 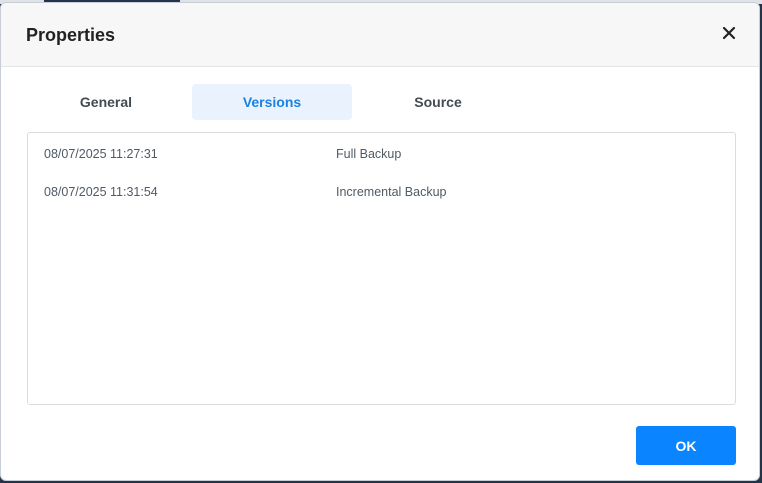 I want to click on close-button, so click(x=729, y=33).